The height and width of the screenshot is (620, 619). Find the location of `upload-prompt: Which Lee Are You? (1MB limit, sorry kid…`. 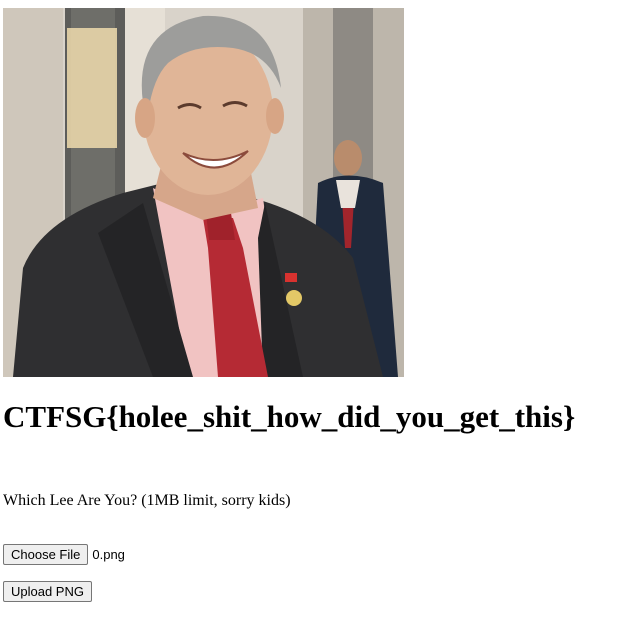

upload-prompt: Which Lee Are You? (1MB limit, sorry kid… is located at coordinates (147, 500).